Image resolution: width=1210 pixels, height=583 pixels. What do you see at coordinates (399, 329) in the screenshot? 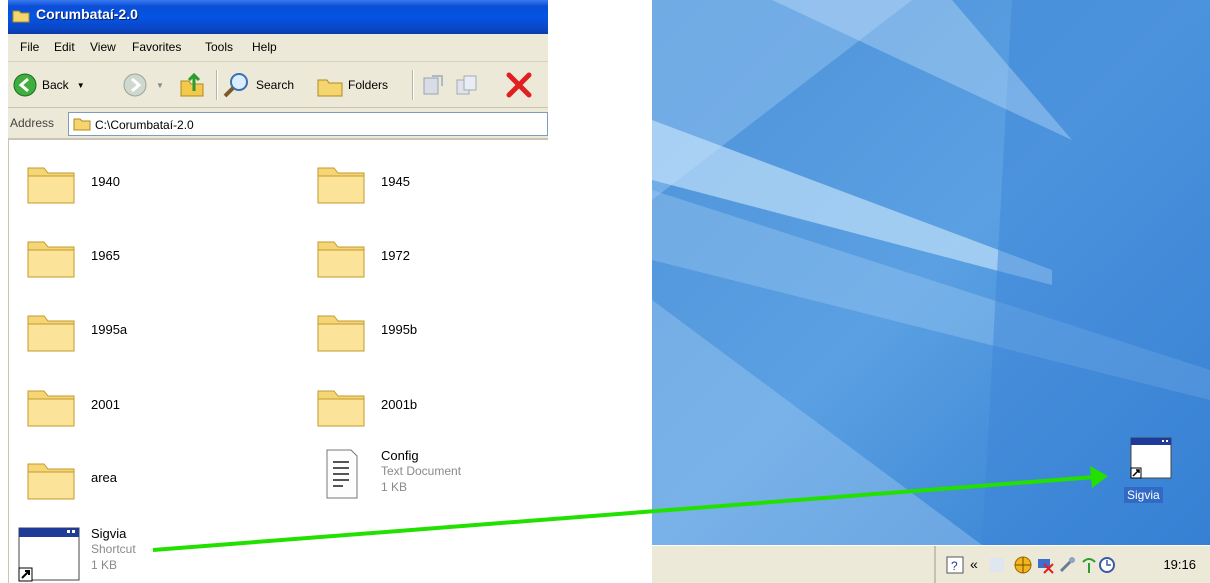
I see `item-name: 1995b` at bounding box center [399, 329].